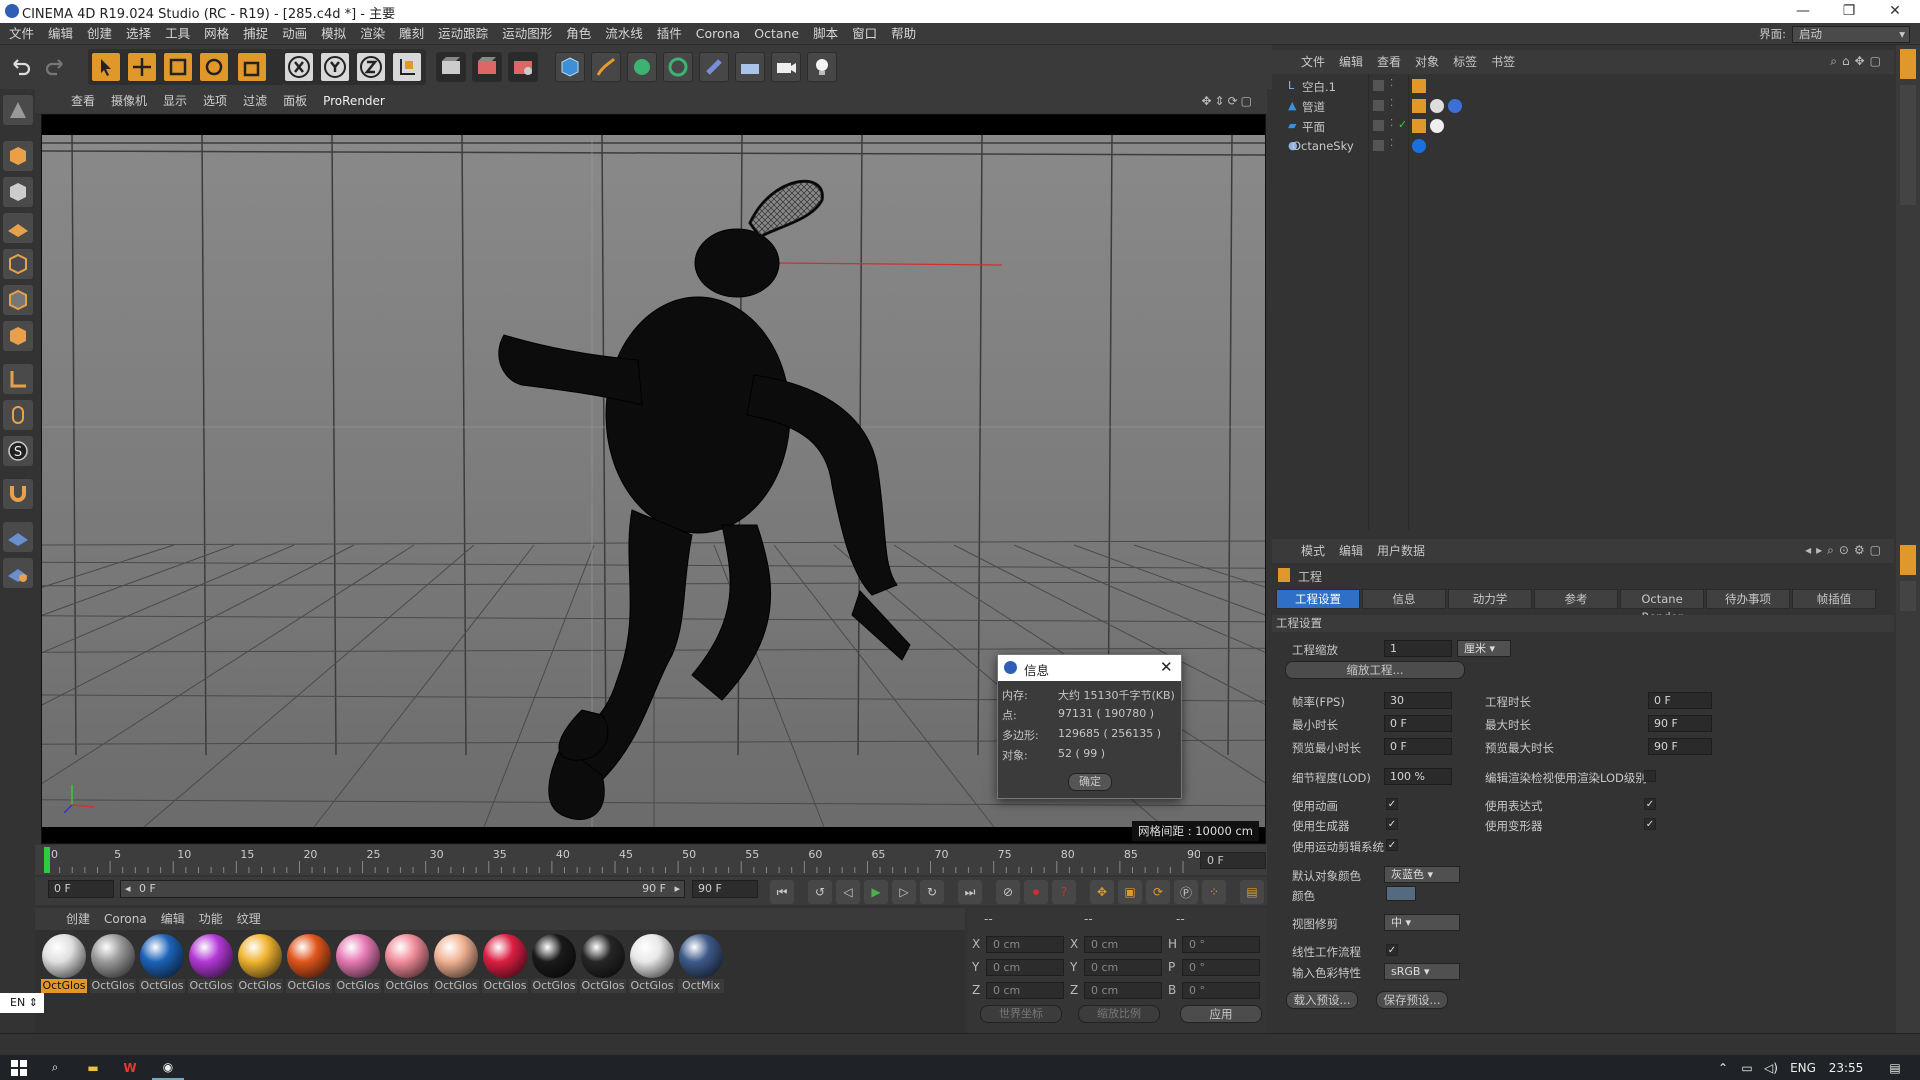 This screenshot has width=1920, height=1080. What do you see at coordinates (932, 892) in the screenshot?
I see `goto-next-key-icon: ↻` at bounding box center [932, 892].